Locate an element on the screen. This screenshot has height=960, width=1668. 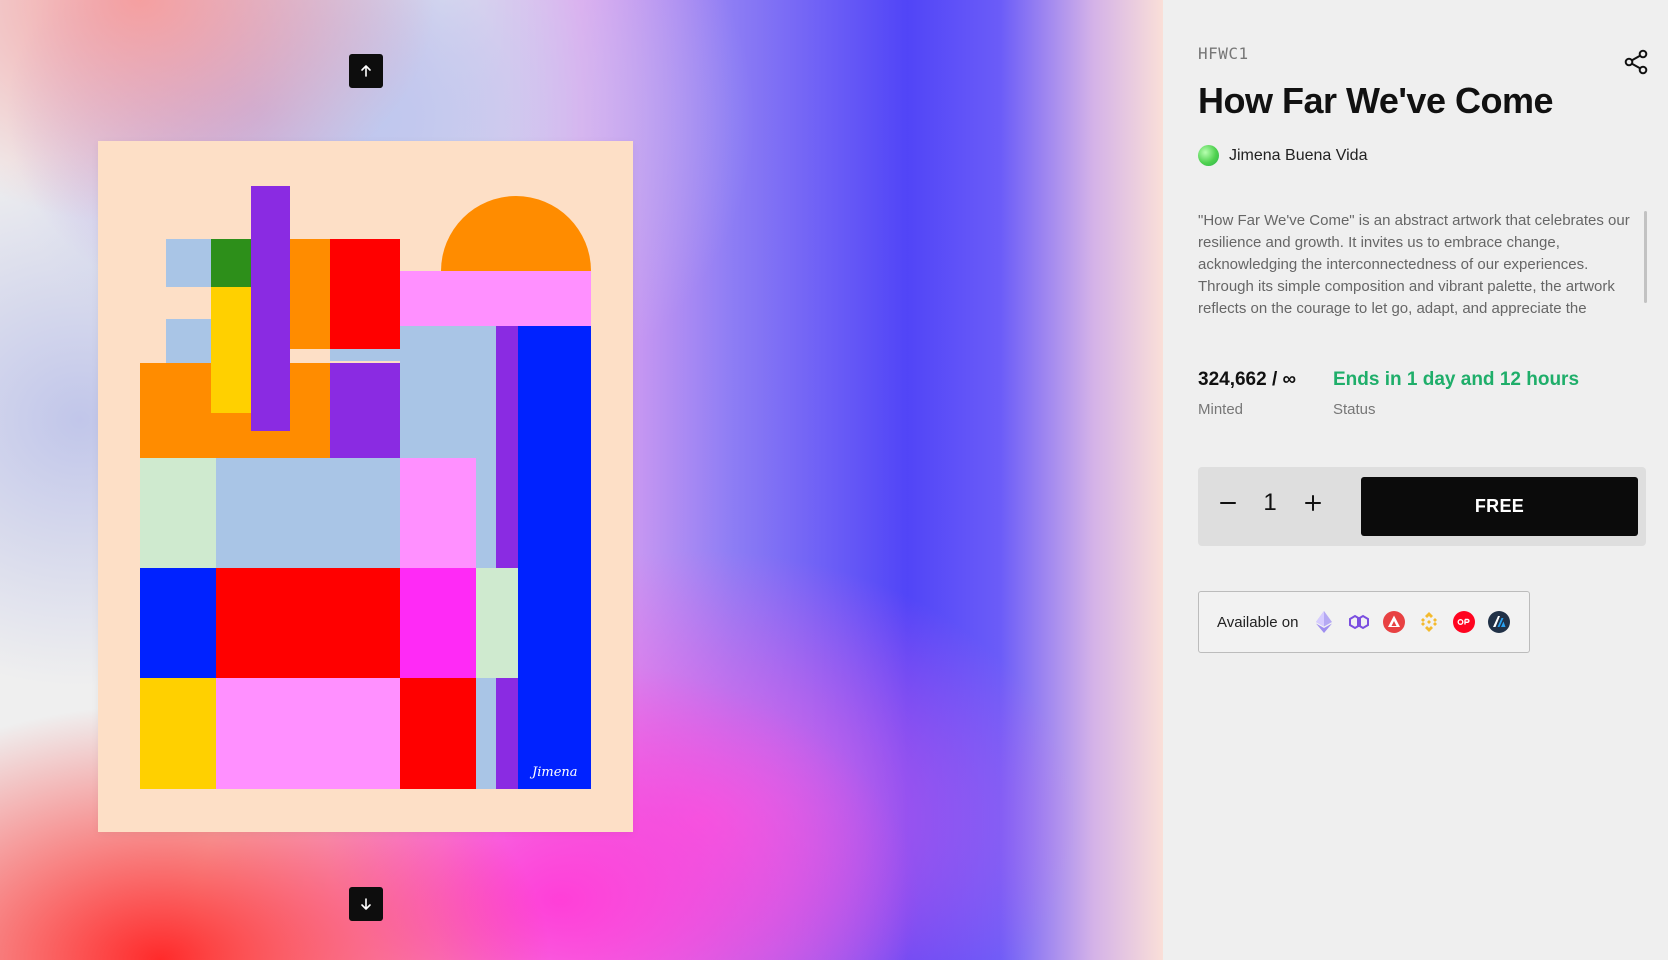
mint-free-button: FREE is located at coordinates (1499, 506).